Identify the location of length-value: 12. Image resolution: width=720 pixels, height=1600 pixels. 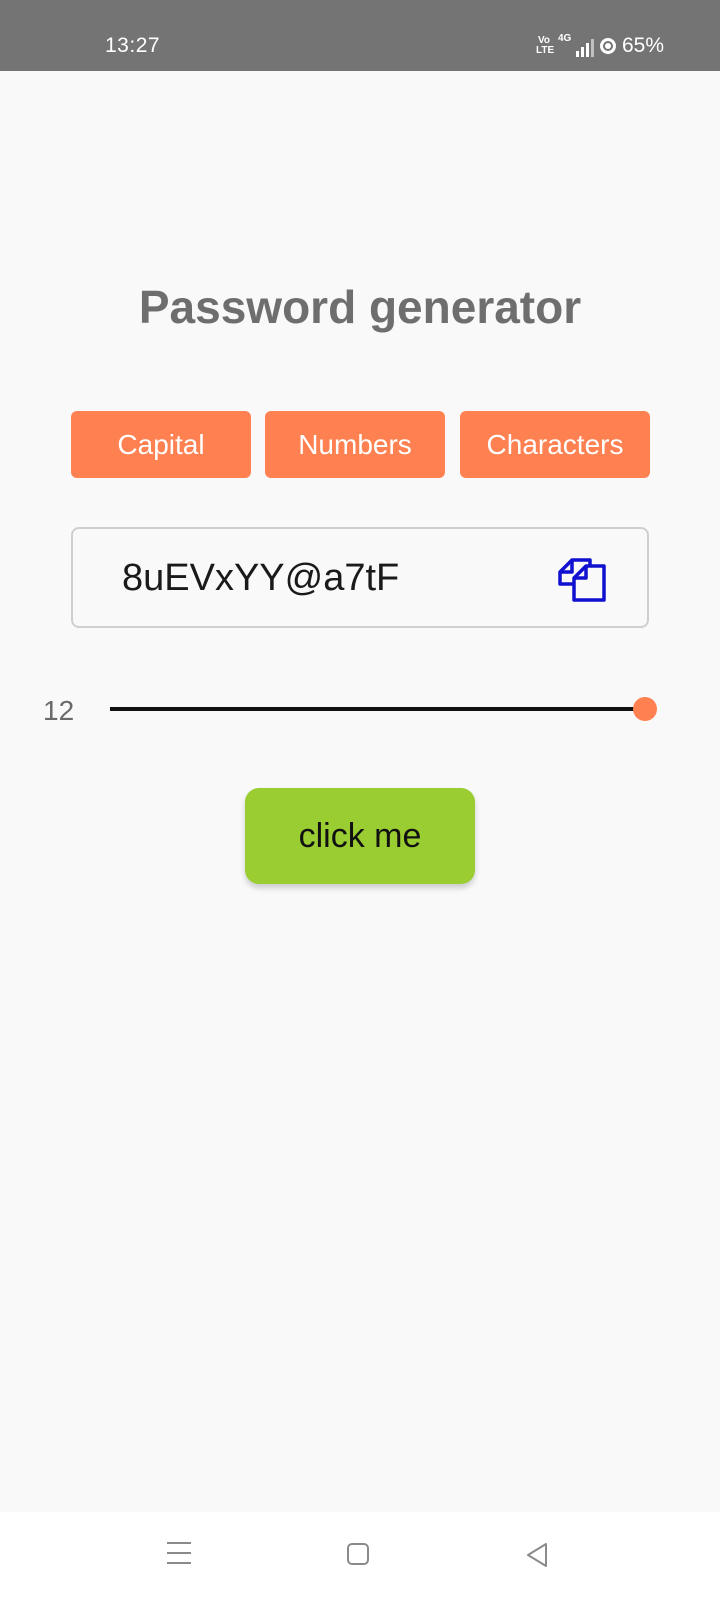
(59, 710).